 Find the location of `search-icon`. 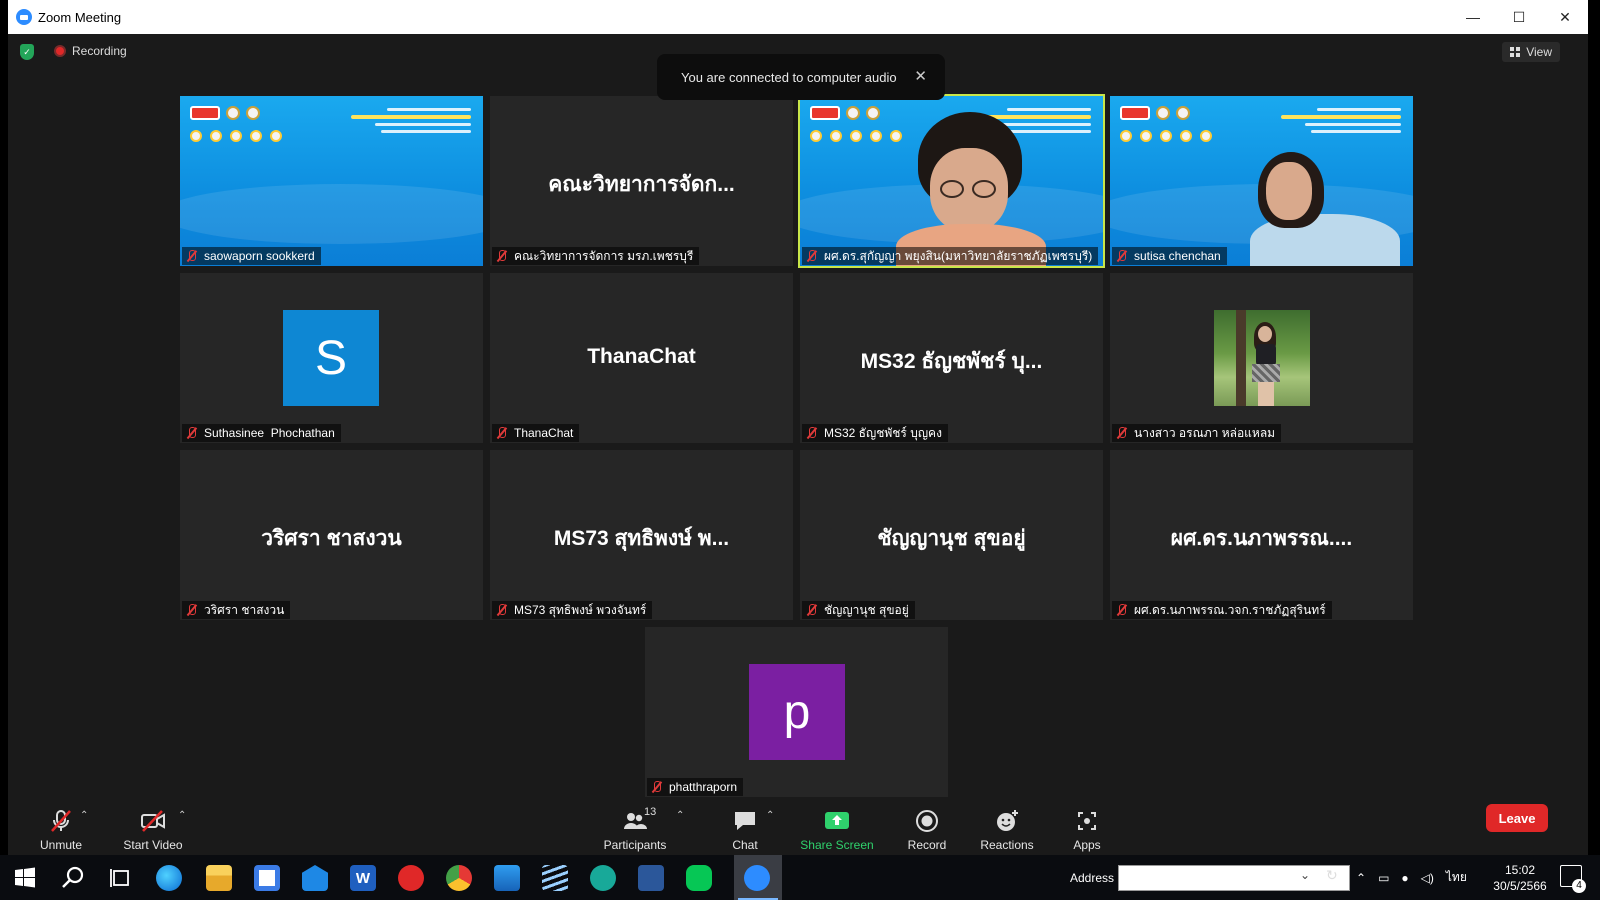

search-icon is located at coordinates (73, 878).